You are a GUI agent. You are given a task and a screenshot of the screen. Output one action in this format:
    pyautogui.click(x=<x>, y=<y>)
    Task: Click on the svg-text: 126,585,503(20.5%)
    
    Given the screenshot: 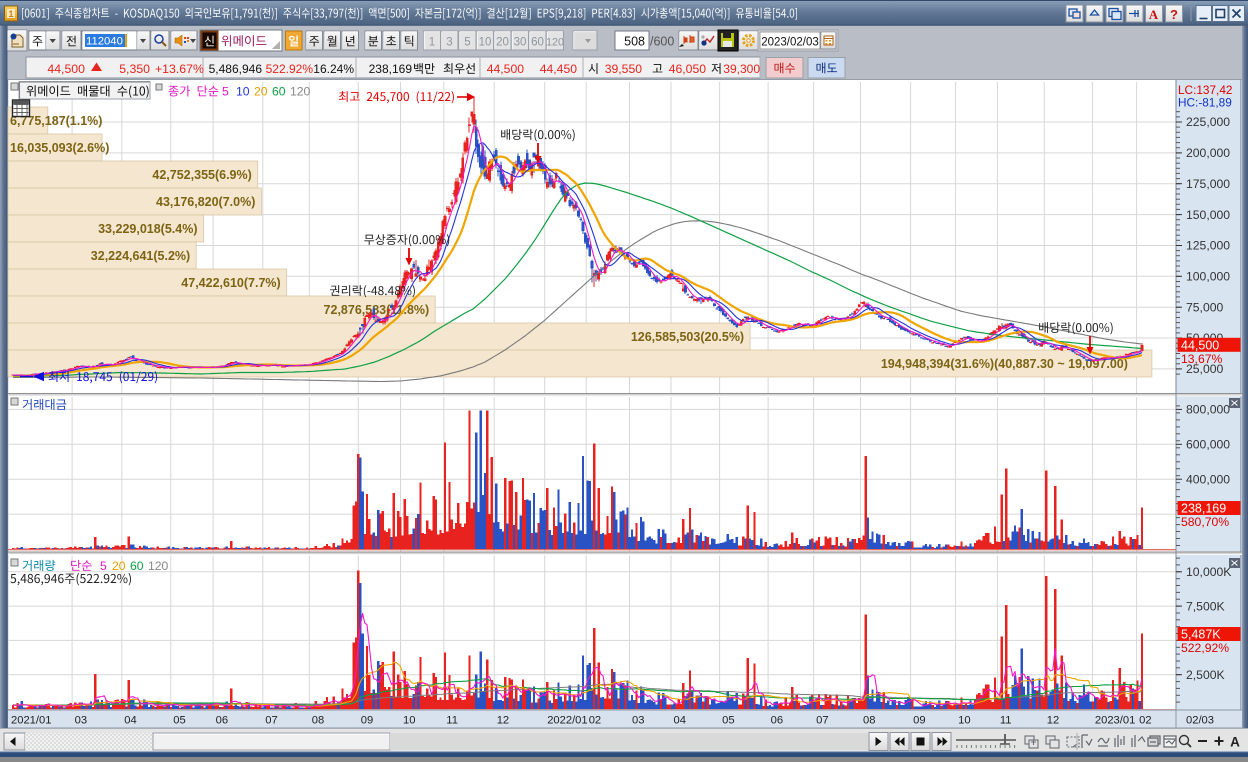 What is the action you would take?
    pyautogui.click(x=687, y=337)
    